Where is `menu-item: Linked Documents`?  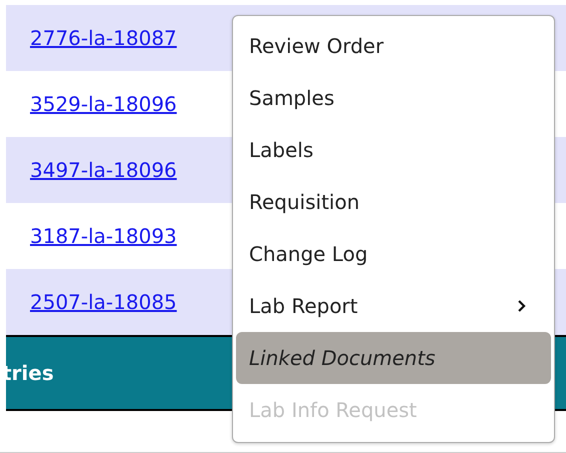 menu-item: Linked Documents is located at coordinates (393, 358).